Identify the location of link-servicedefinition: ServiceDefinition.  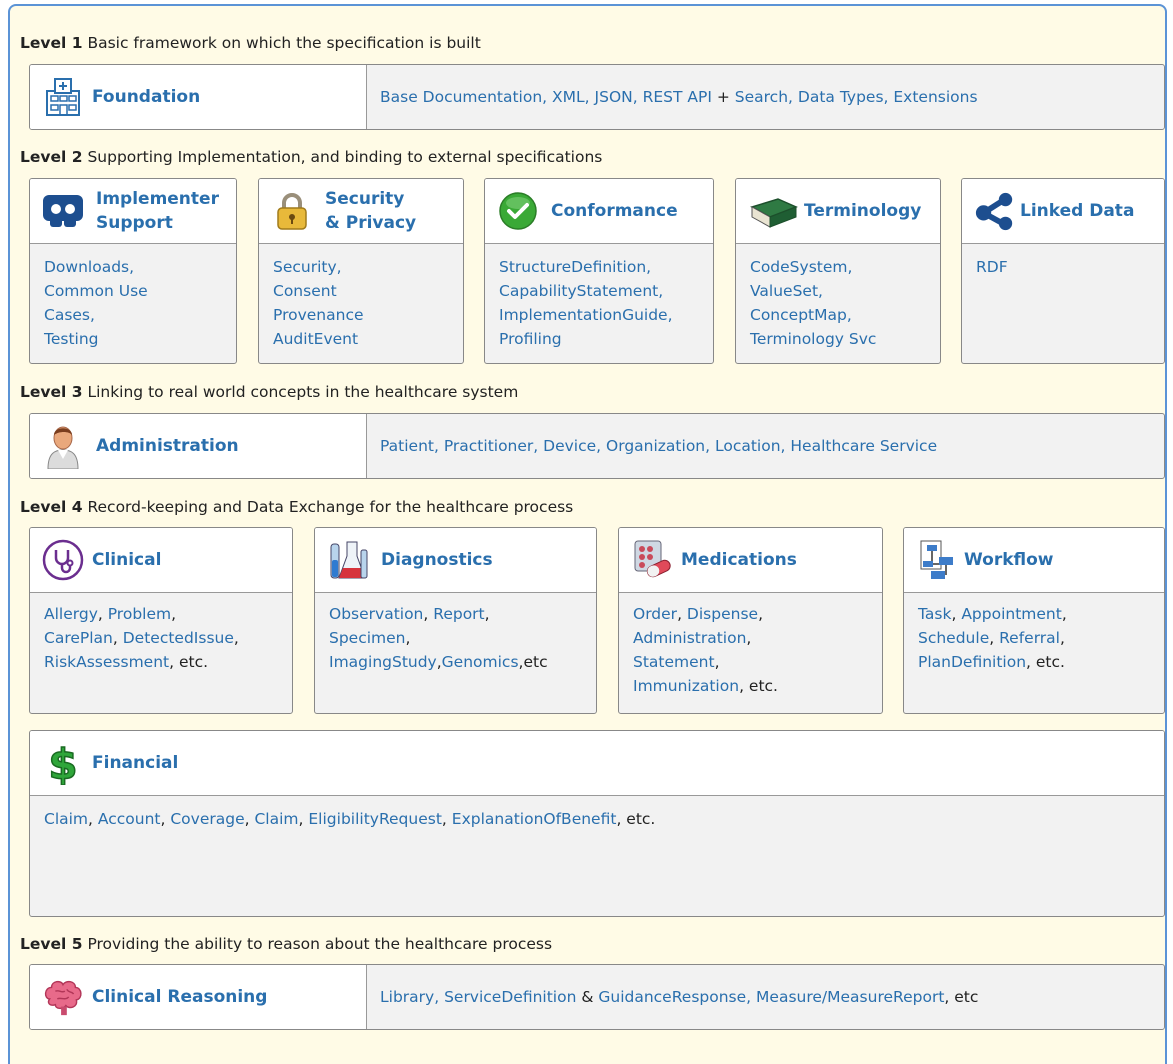
(510, 997).